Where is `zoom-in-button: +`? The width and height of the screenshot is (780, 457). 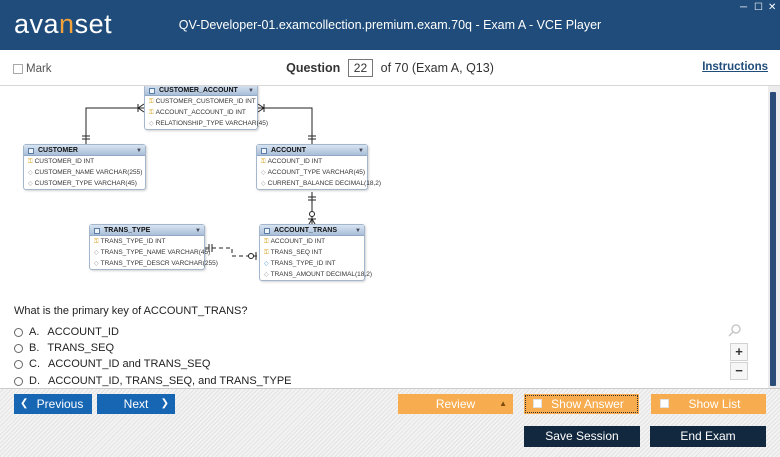
zoom-in-button: + is located at coordinates (739, 352).